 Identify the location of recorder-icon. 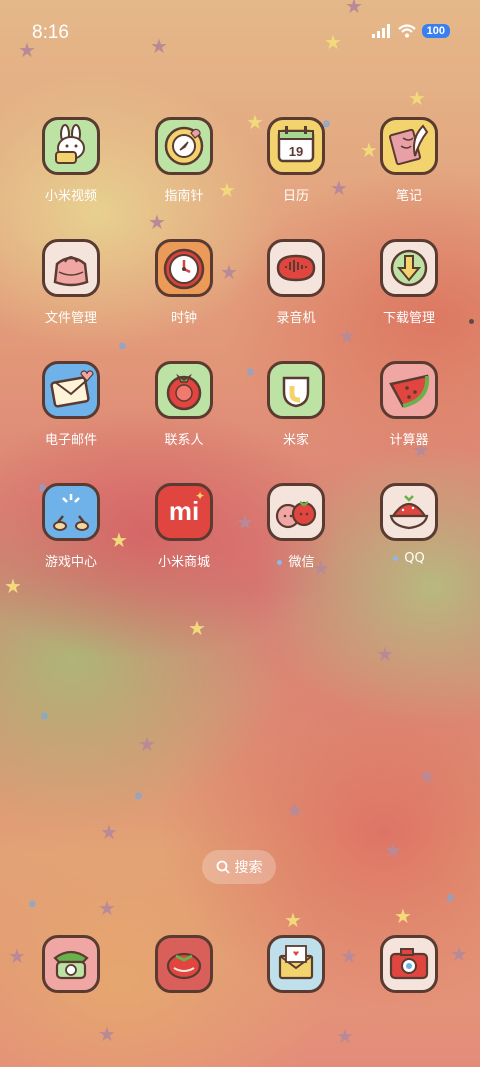
(296, 268).